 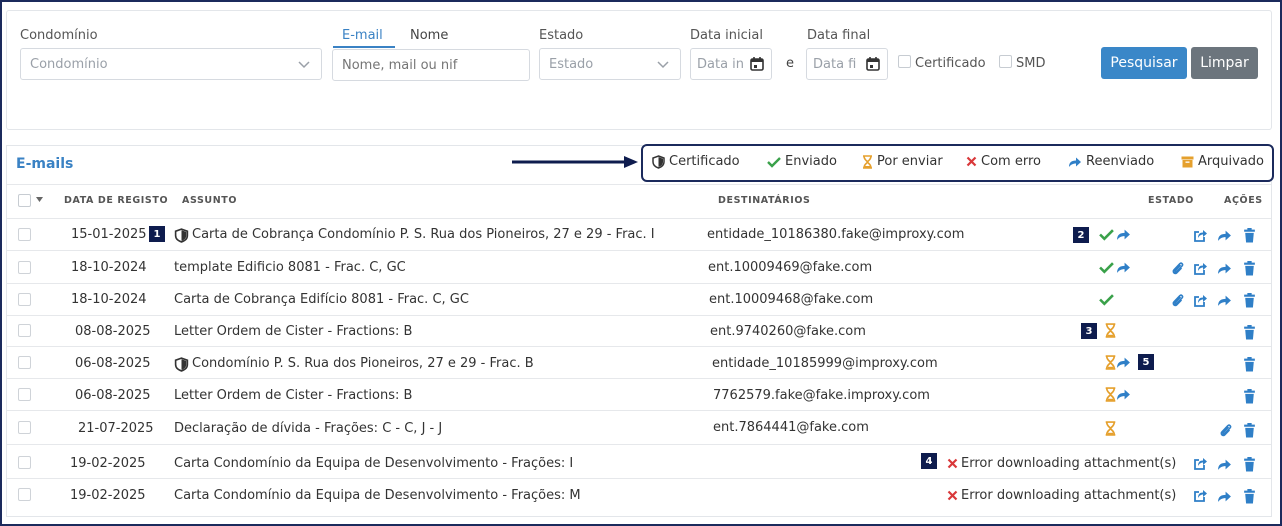 What do you see at coordinates (696, 161) in the screenshot?
I see `legend-certificado: Certificado` at bounding box center [696, 161].